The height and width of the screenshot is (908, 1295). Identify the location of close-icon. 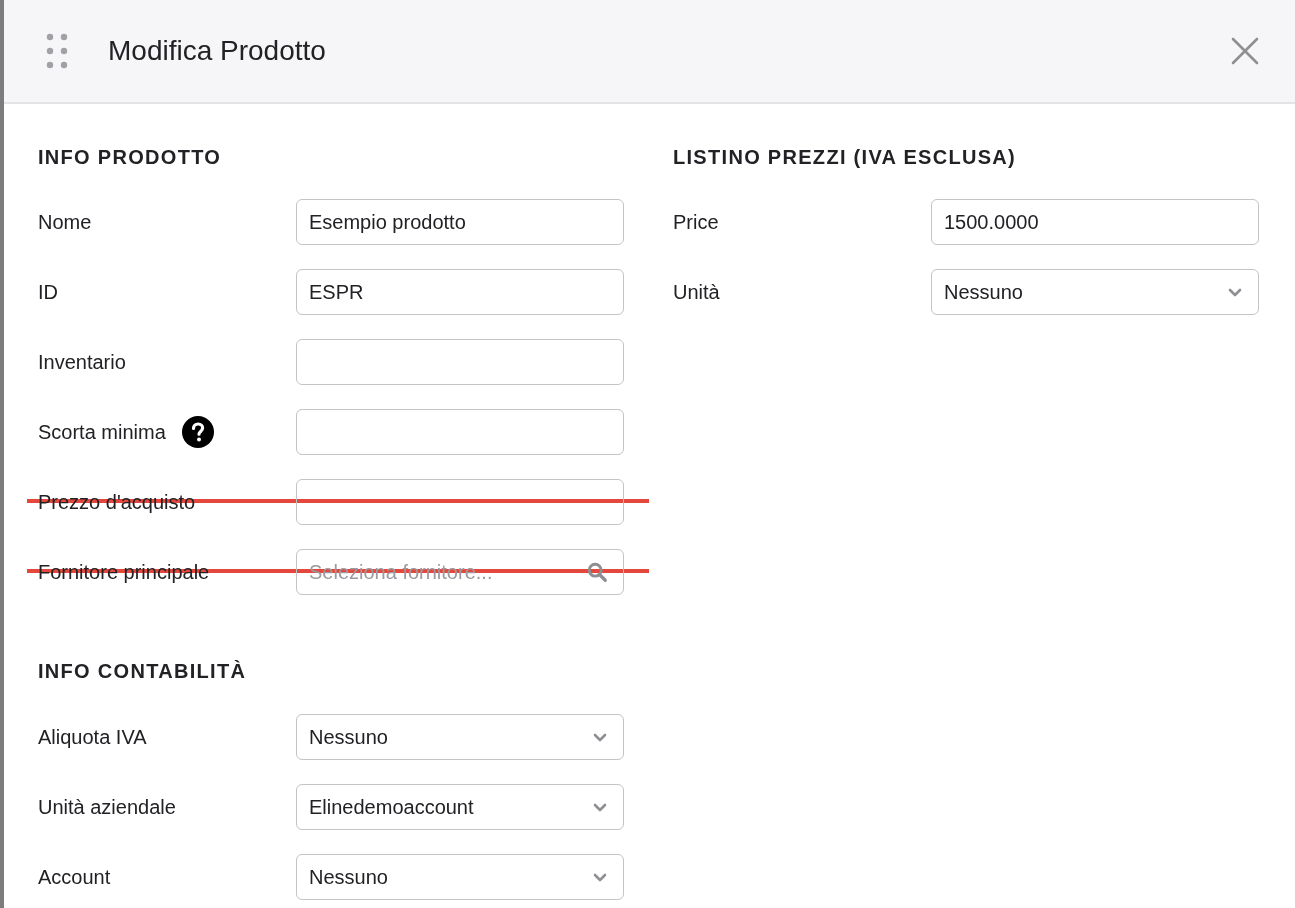
(1245, 51).